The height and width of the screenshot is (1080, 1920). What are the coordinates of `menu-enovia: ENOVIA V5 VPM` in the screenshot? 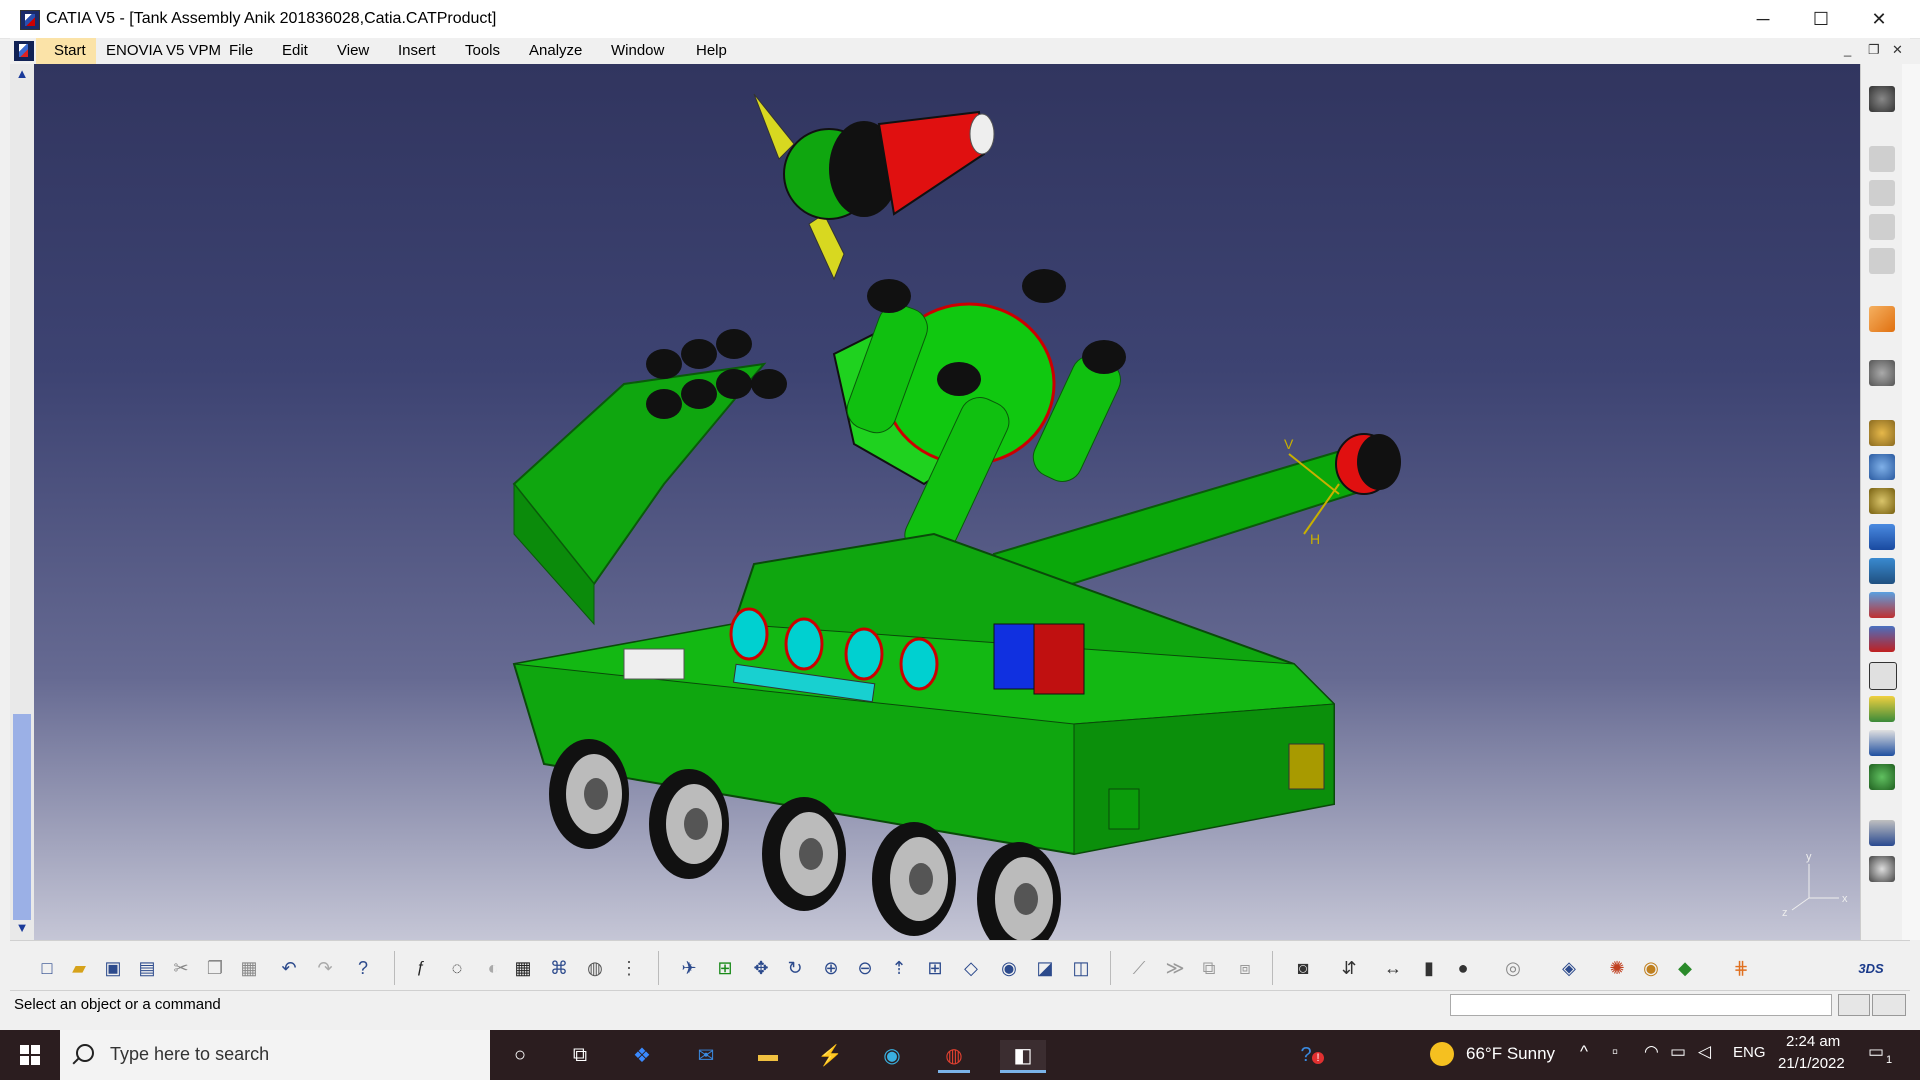 It's located at (163, 50).